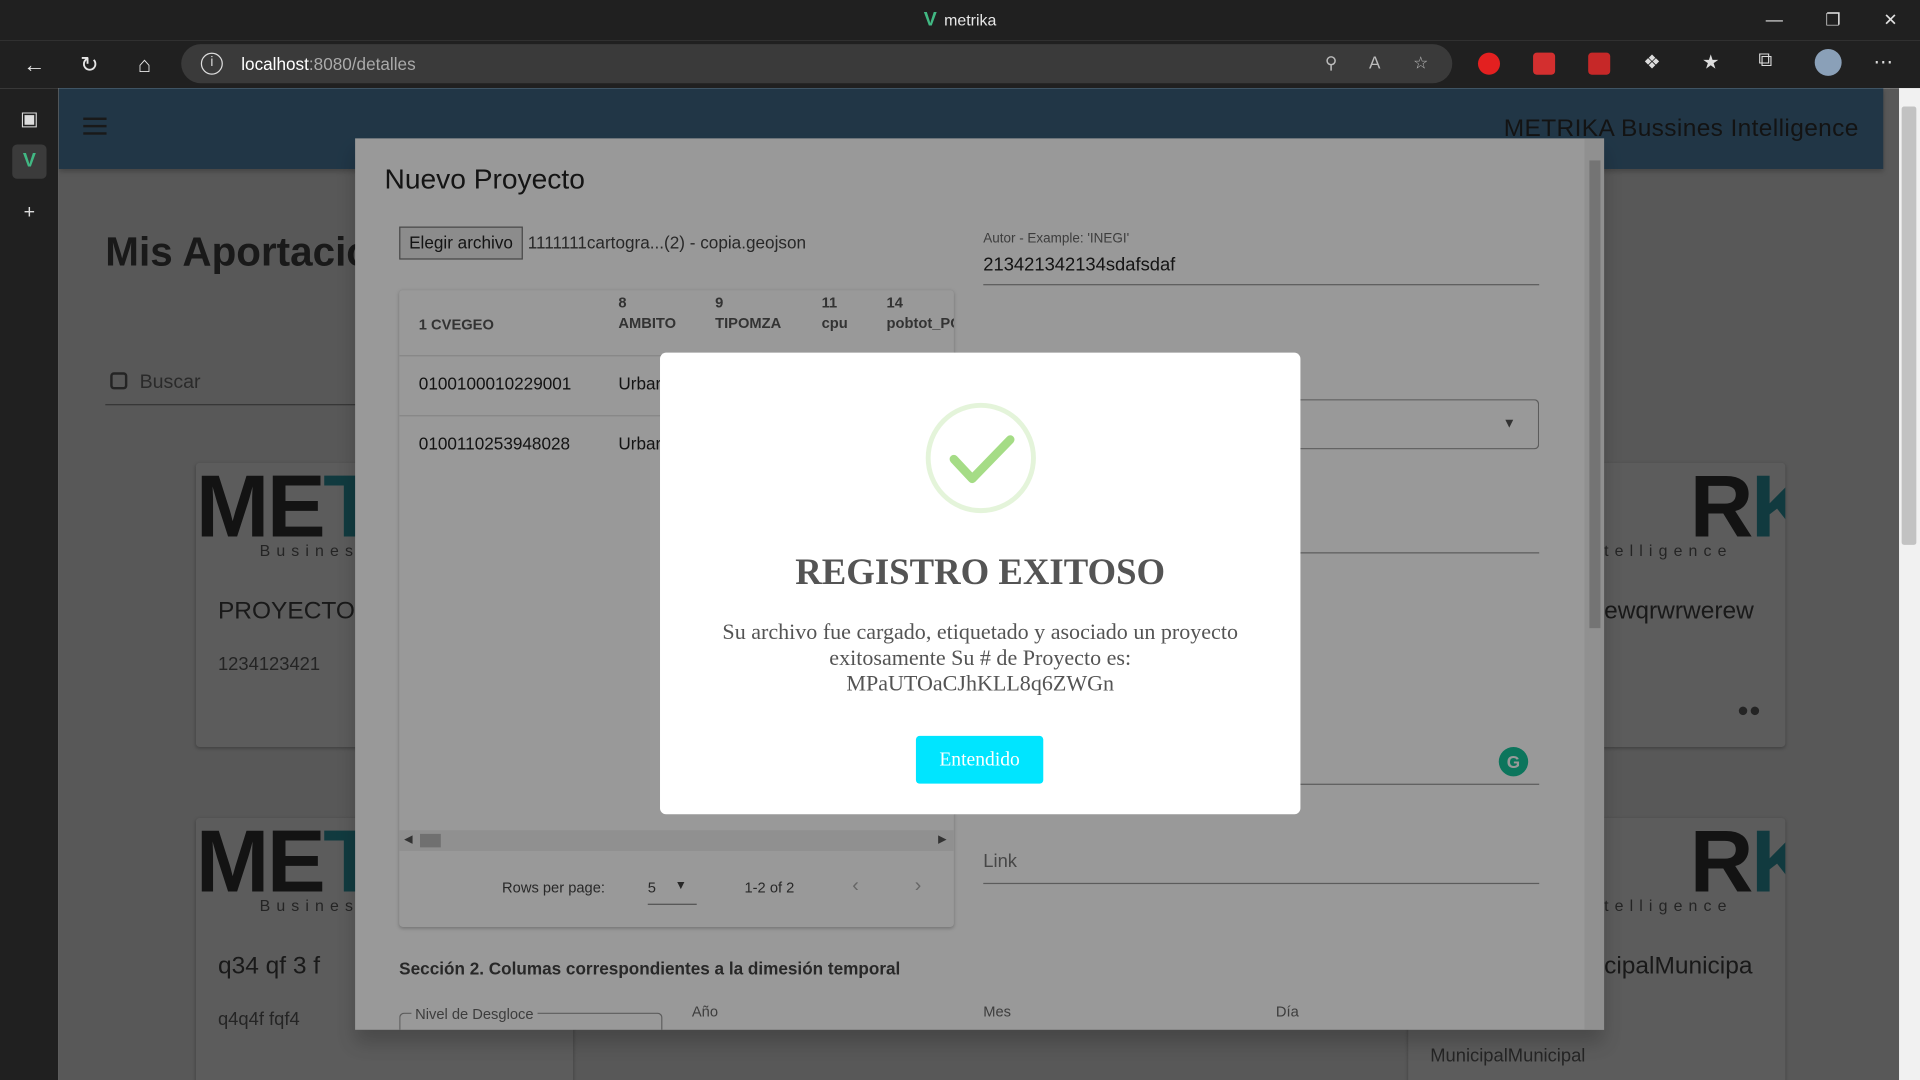 The image size is (1920, 1080). I want to click on url-text: localhost:8080/detalles, so click(328, 64).